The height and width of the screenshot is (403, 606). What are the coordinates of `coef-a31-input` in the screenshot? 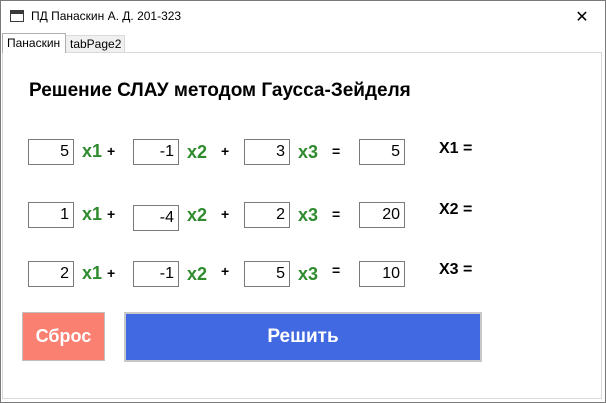 It's located at (51, 274).